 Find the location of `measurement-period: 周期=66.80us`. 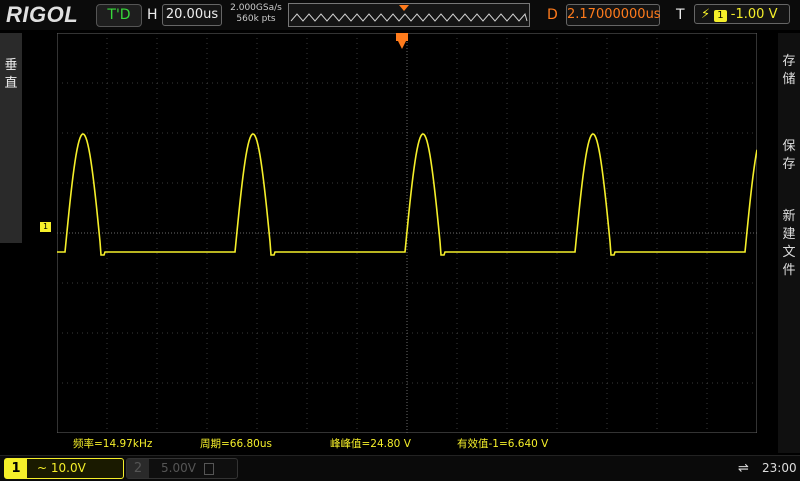

measurement-period: 周期=66.80us is located at coordinates (236, 444).